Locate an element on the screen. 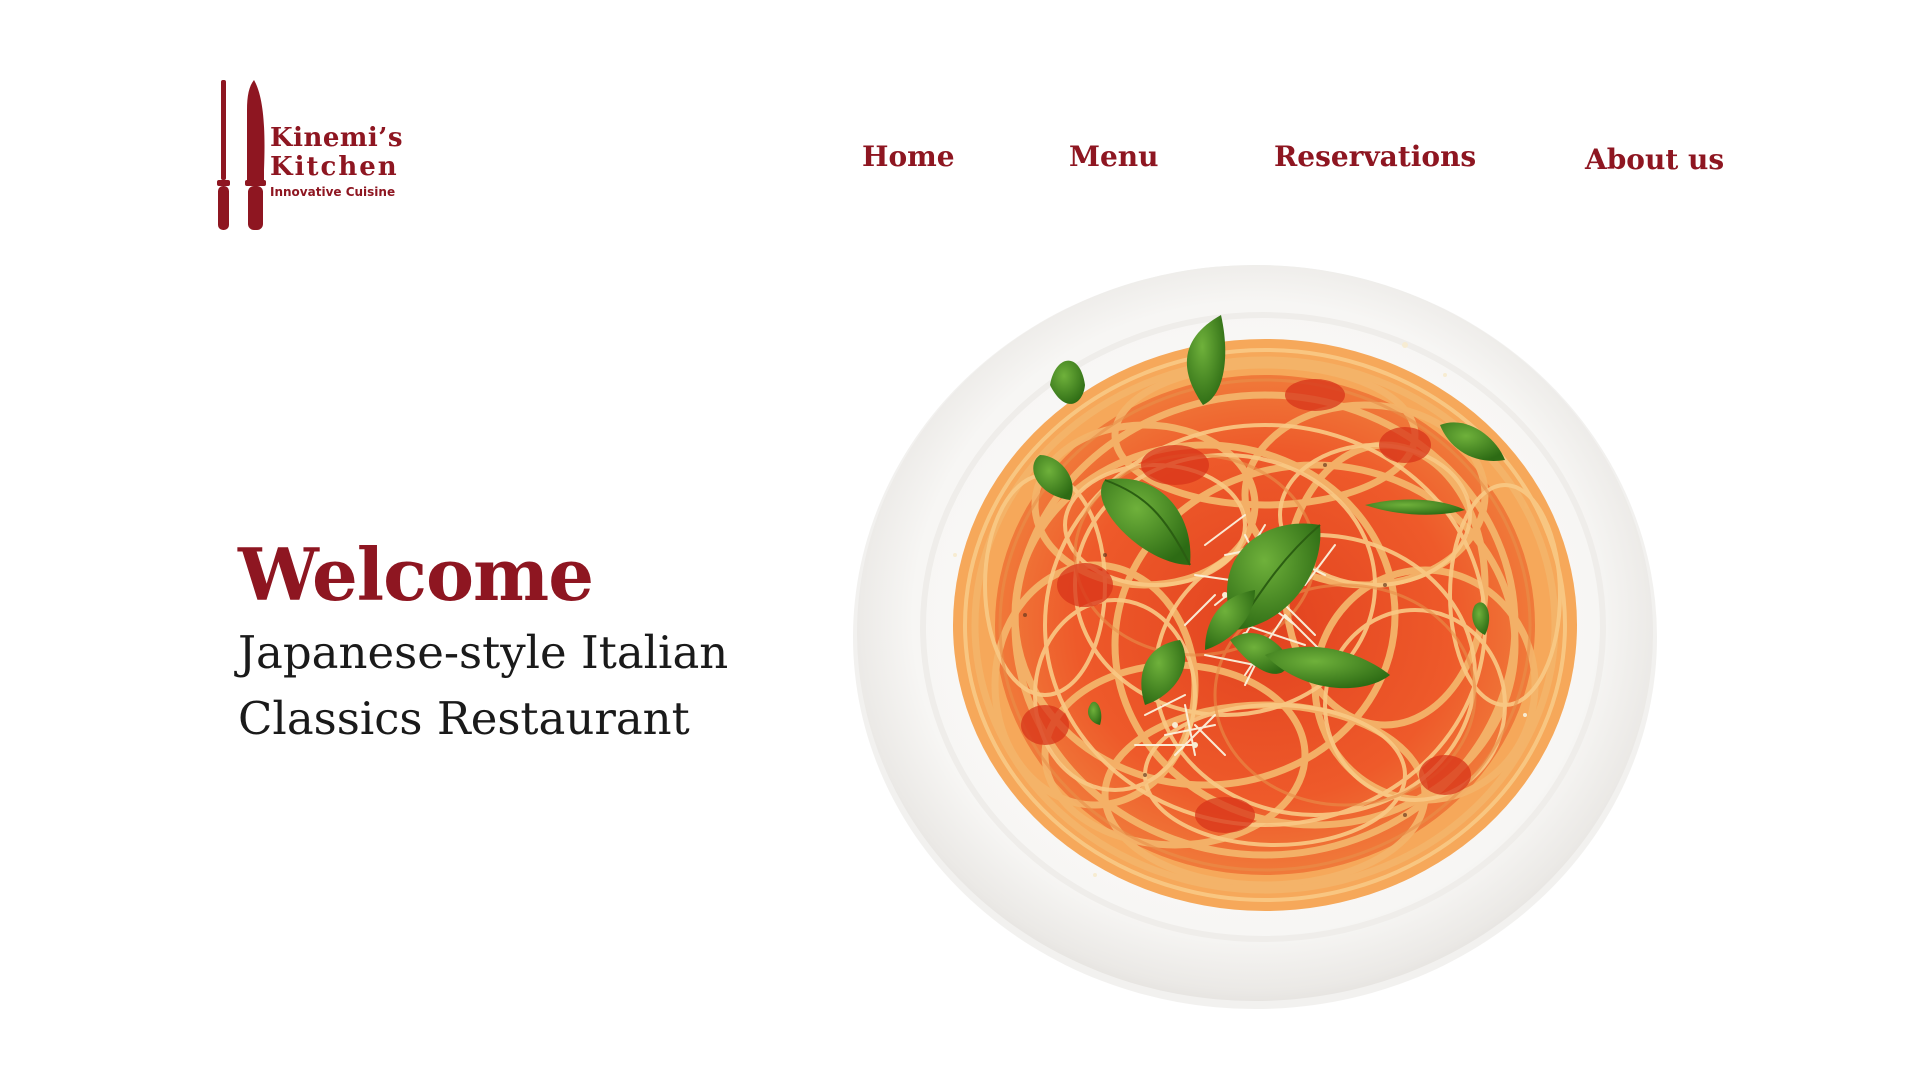  nav-link-home: Home is located at coordinates (908, 157).